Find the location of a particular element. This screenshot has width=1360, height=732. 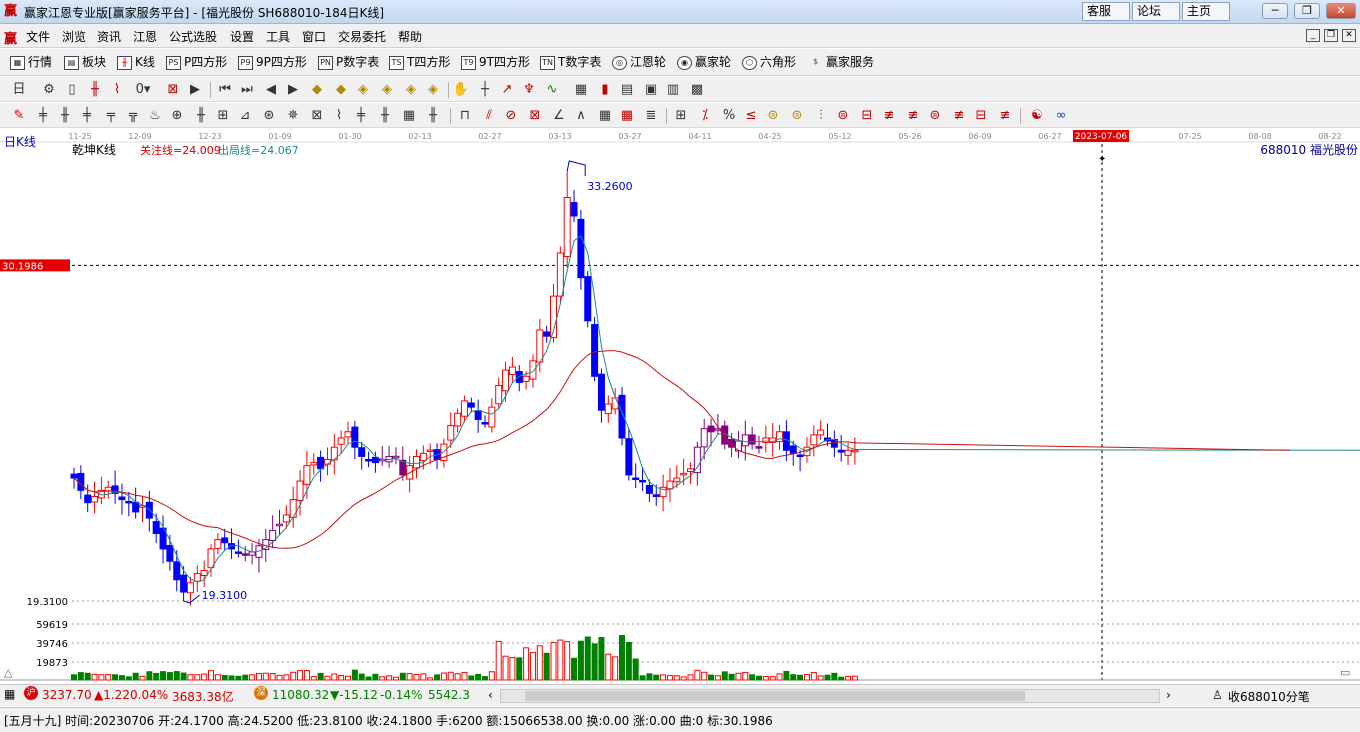

mdi-minimize-icon: _ is located at coordinates (1313, 35).